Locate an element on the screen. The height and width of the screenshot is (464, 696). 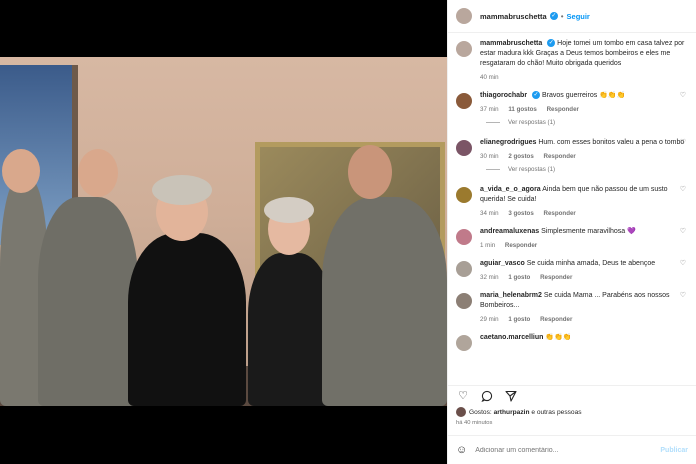
emoji-icon: ☺ is located at coordinates (461, 450).